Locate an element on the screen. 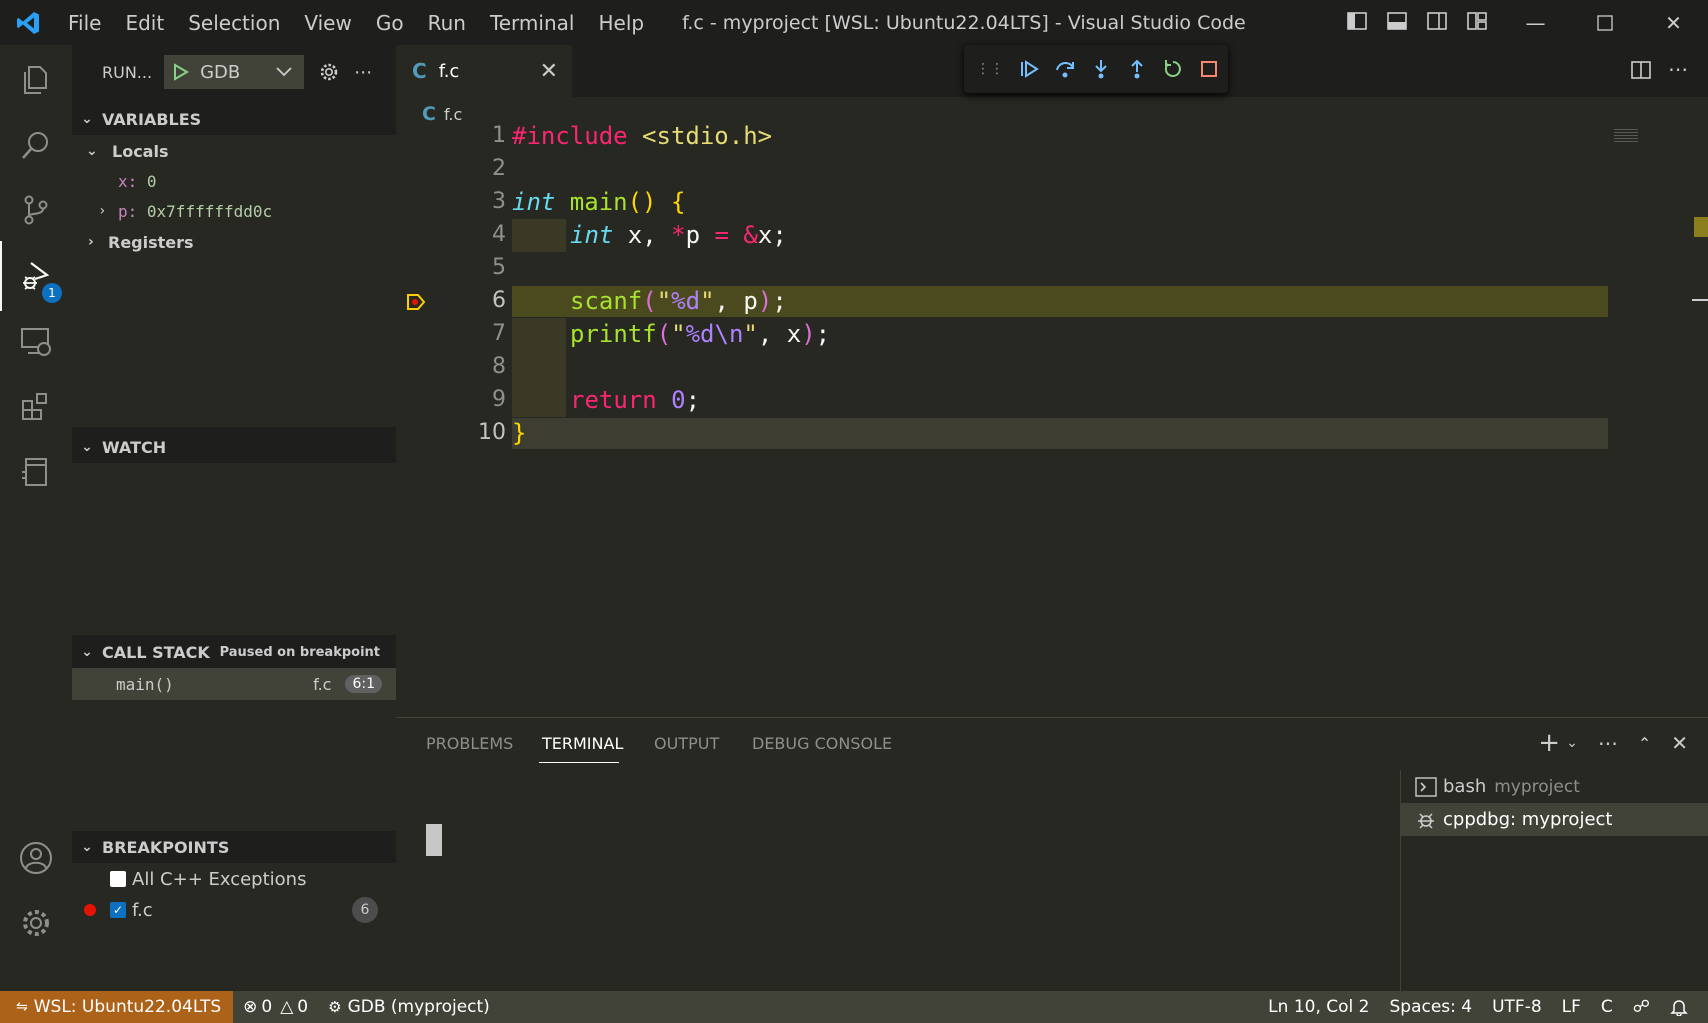 The width and height of the screenshot is (1708, 1023). error-icon: ⊗ is located at coordinates (250, 1007).